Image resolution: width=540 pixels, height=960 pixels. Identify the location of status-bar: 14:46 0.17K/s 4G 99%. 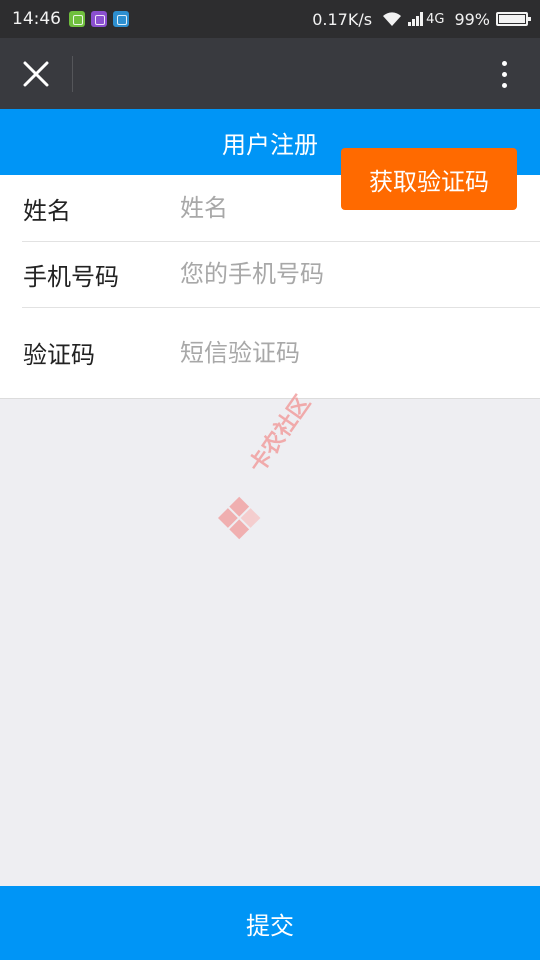
(270, 19).